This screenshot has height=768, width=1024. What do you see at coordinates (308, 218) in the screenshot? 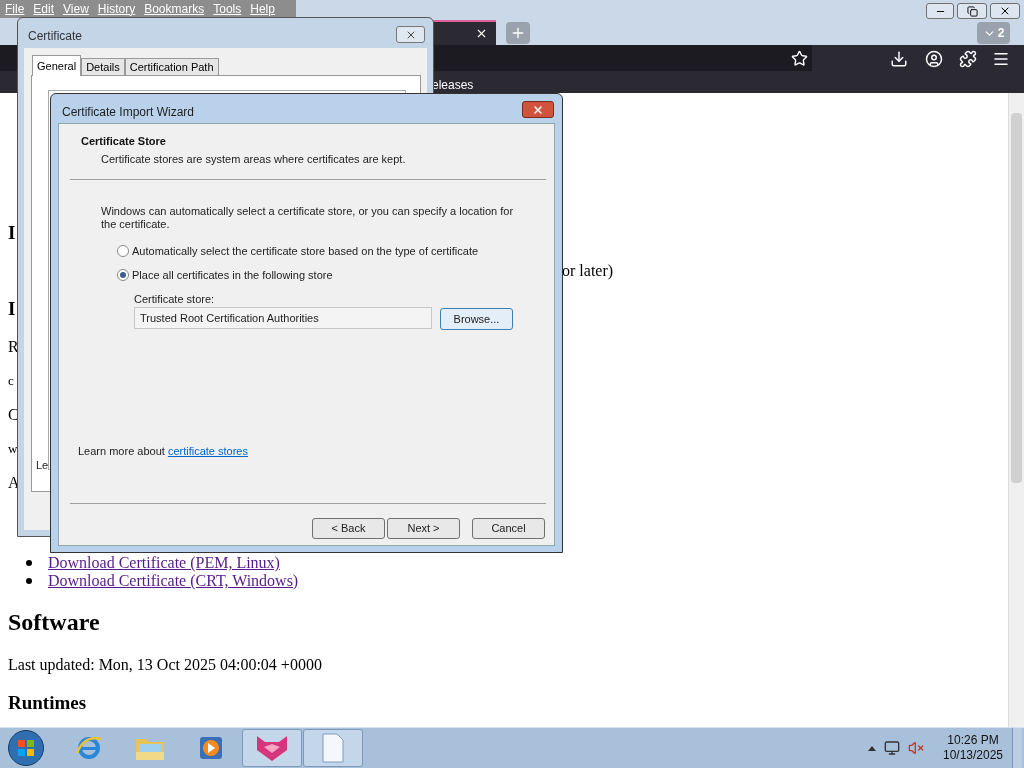
I see `intro-text: Windows can automatically select a certificate store, or you can specify a location for the certificate.` at bounding box center [308, 218].